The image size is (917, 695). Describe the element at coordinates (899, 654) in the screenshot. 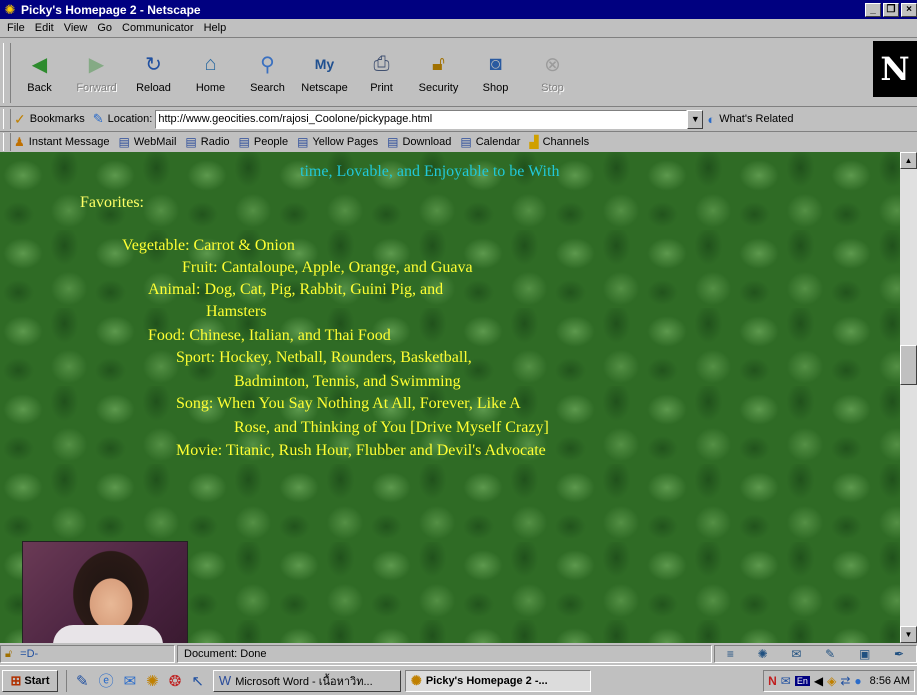

I see `edit-pen-icon: ✒` at that location.